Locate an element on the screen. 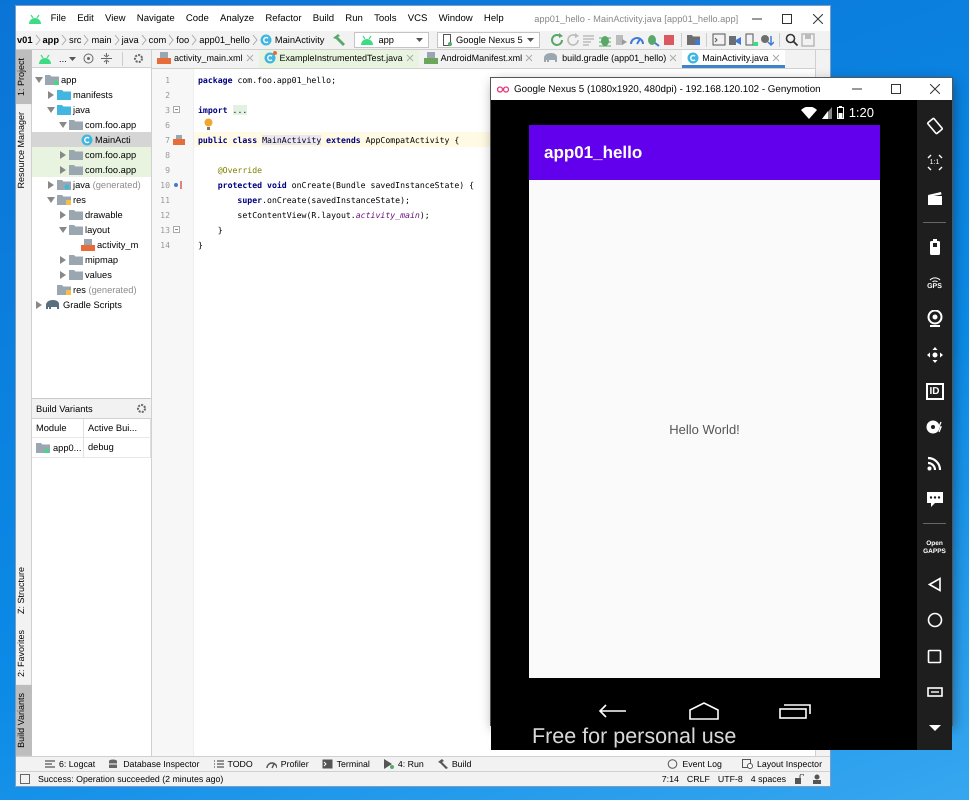 This screenshot has width=969, height=800. breadcrumb: src is located at coordinates (75, 40).